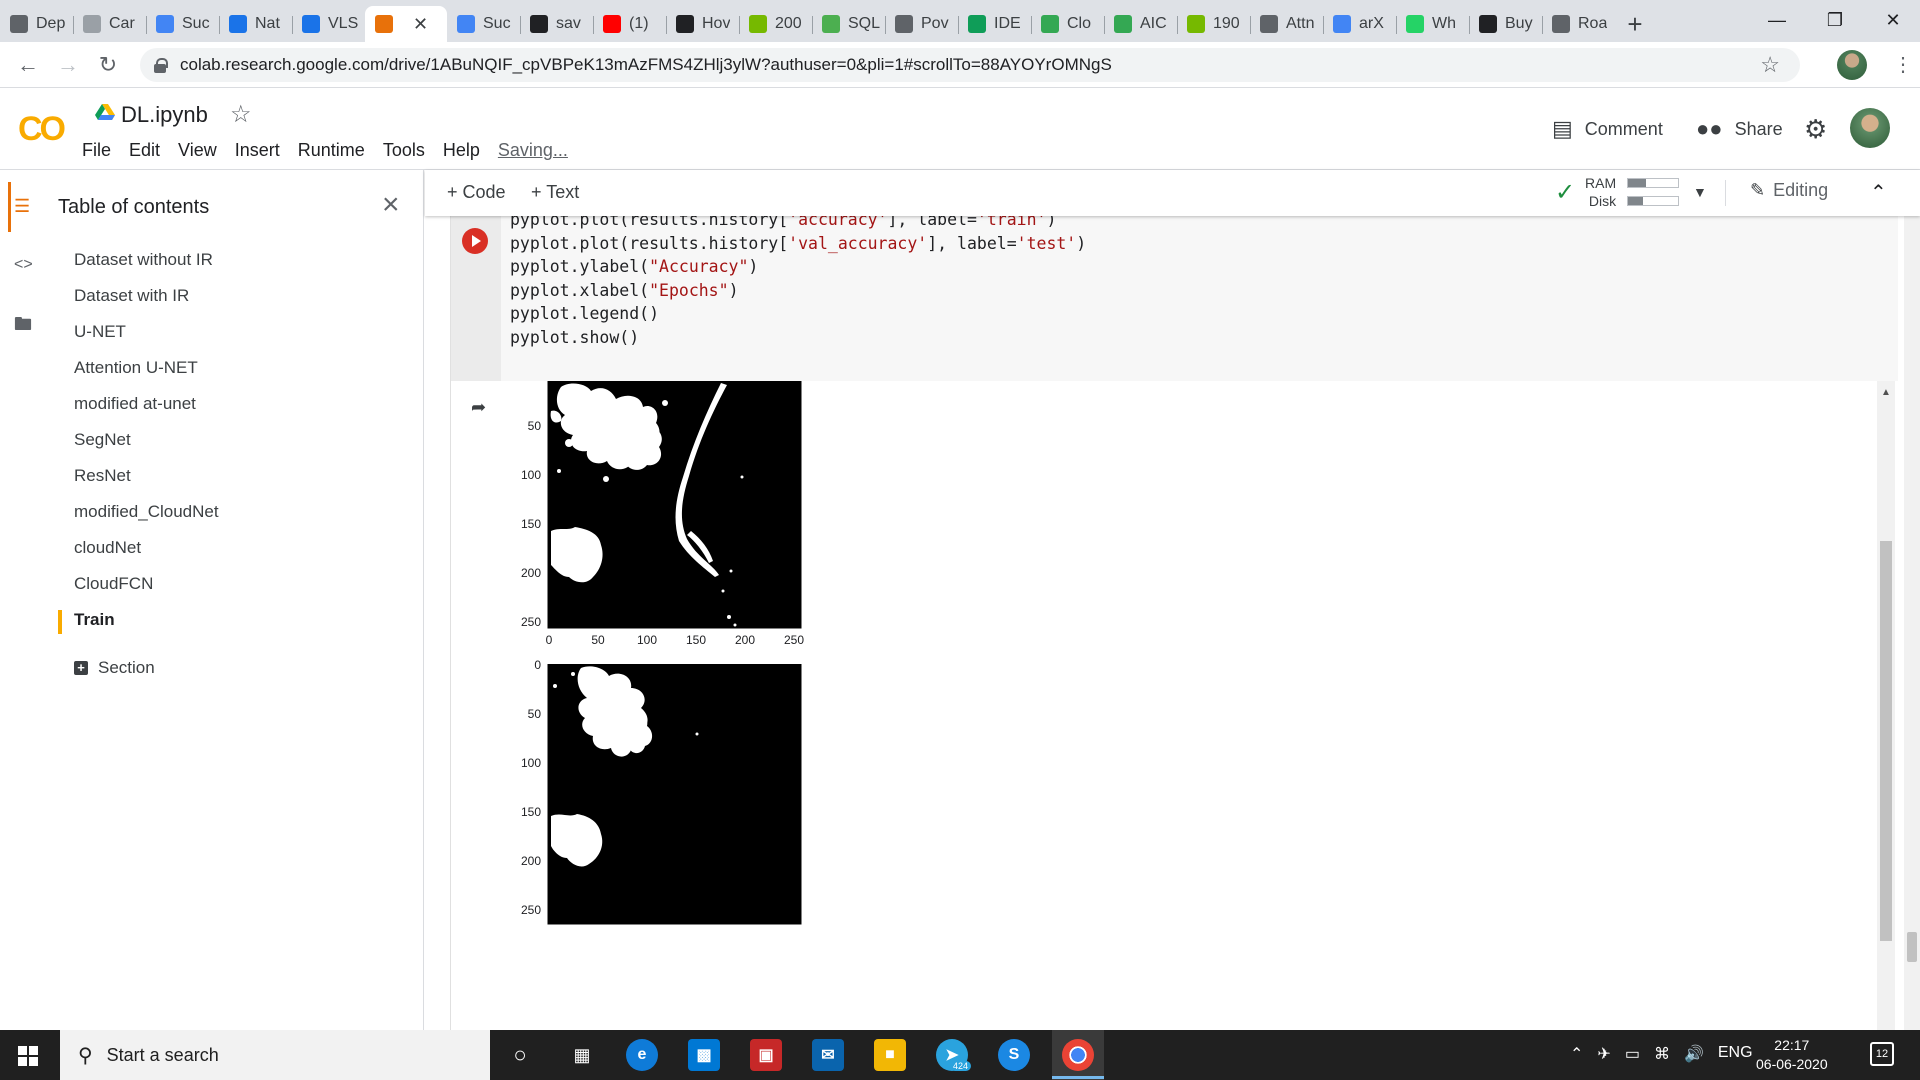 The image size is (1920, 1080). Describe the element at coordinates (1789, 190) in the screenshot. I see `editing-mode-button: ✎ Editing` at that location.